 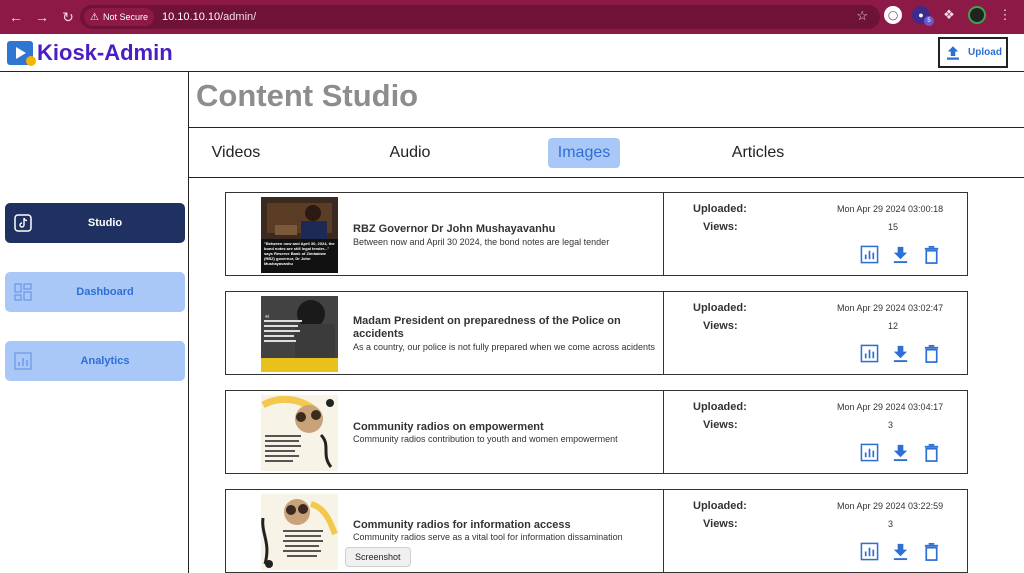 I want to click on uploaded-value: Mon Apr 29 2024 03:00:18, so click(x=890, y=209).